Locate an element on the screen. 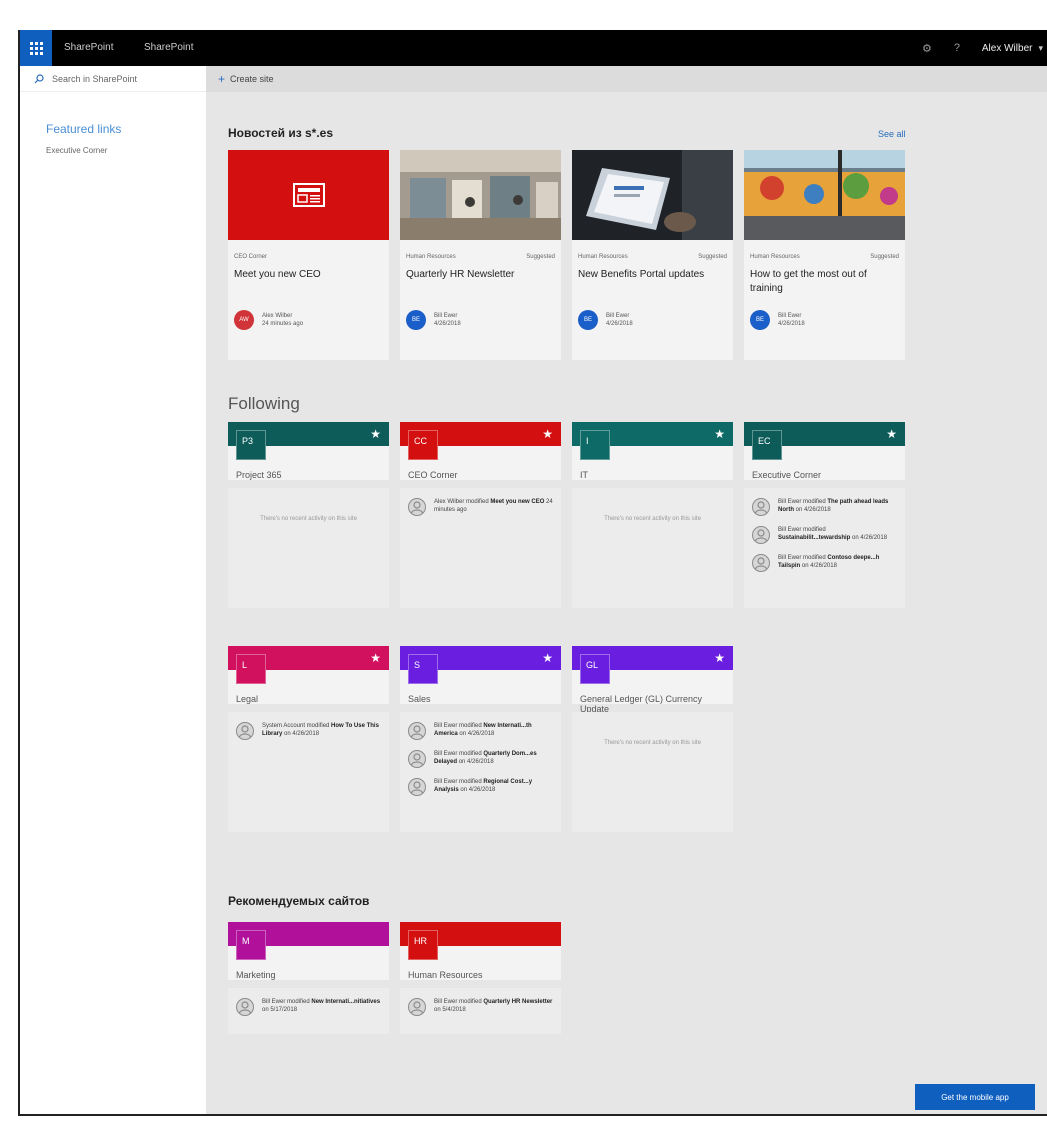 The width and height of the screenshot is (1047, 1126). activity-item-link: New Internati...nitiatives is located at coordinates (345, 1002).